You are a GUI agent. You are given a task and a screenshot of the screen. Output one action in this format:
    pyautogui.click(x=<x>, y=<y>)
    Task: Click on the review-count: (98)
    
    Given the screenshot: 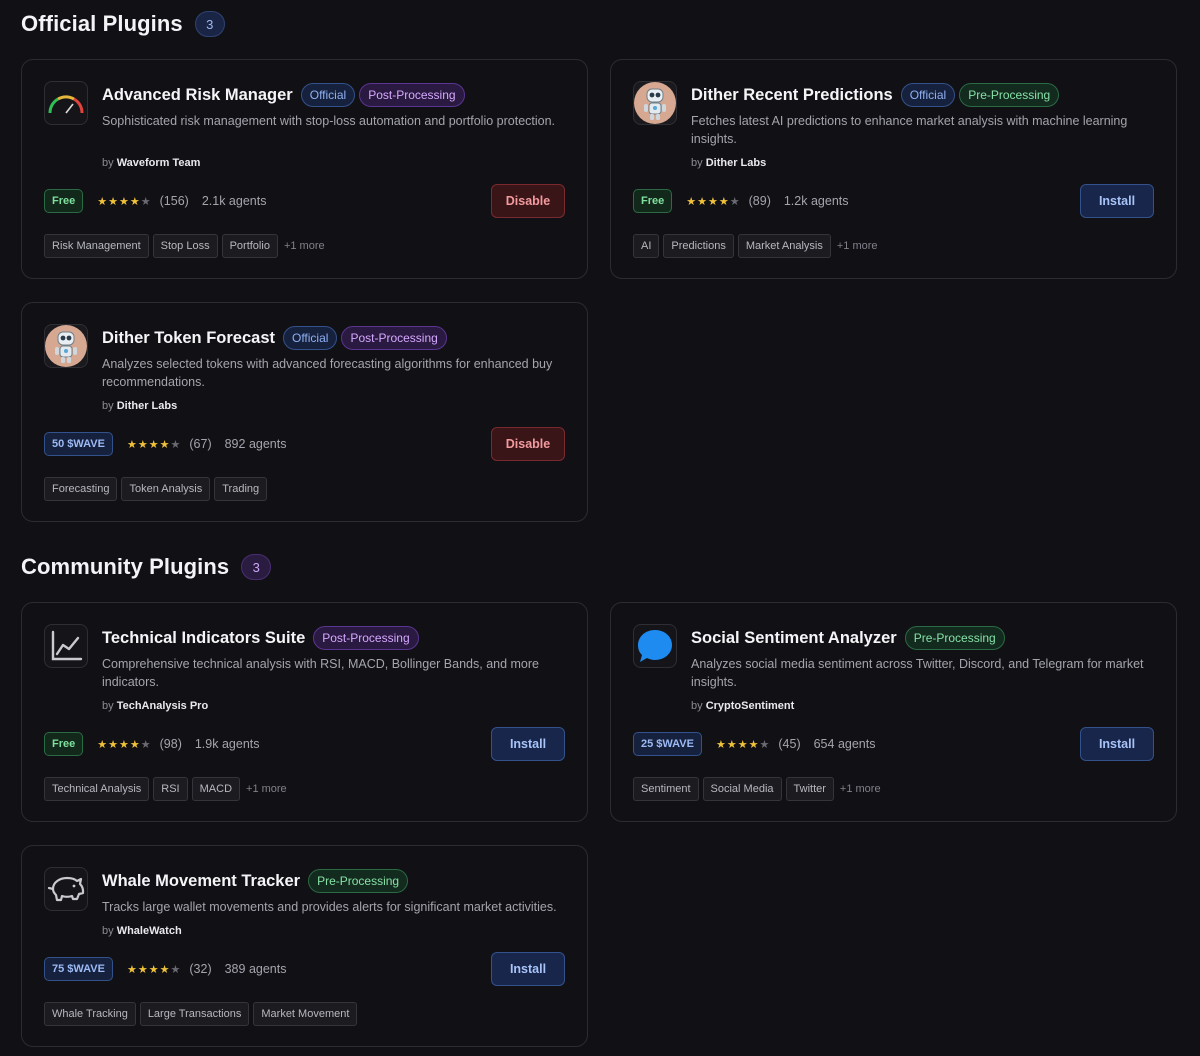 What is the action you would take?
    pyautogui.click(x=170, y=744)
    